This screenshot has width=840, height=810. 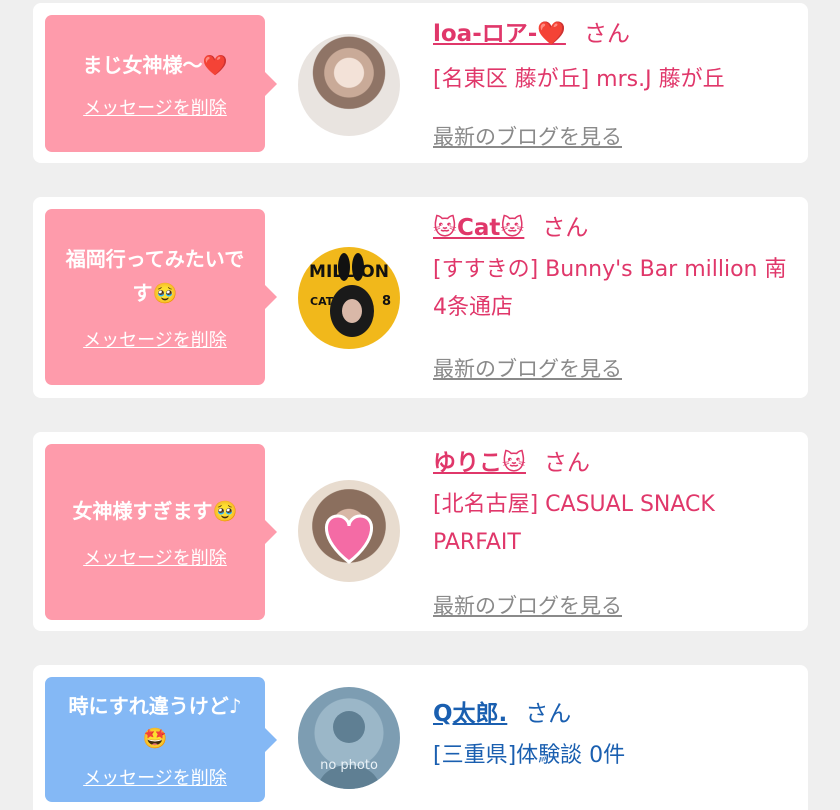 I want to click on shop-text: [すすきの] Bunny's Bar million 南4条通店, so click(x=610, y=289).